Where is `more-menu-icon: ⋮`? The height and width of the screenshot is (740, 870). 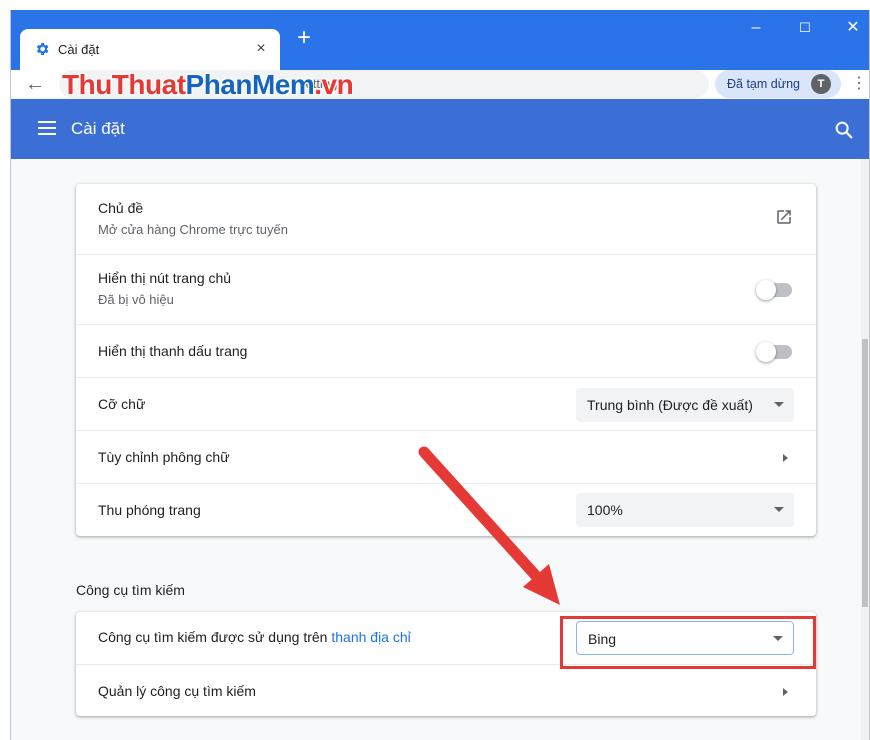 more-menu-icon: ⋮ is located at coordinates (859, 84).